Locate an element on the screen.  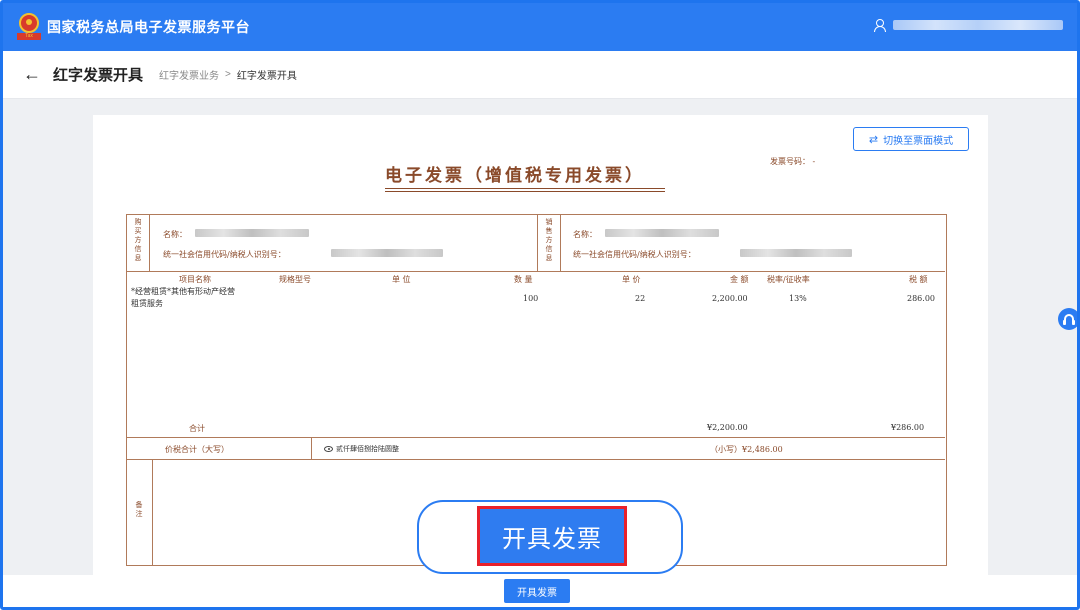
invoice-number-label: 发票号码： - is located at coordinates (793, 161).